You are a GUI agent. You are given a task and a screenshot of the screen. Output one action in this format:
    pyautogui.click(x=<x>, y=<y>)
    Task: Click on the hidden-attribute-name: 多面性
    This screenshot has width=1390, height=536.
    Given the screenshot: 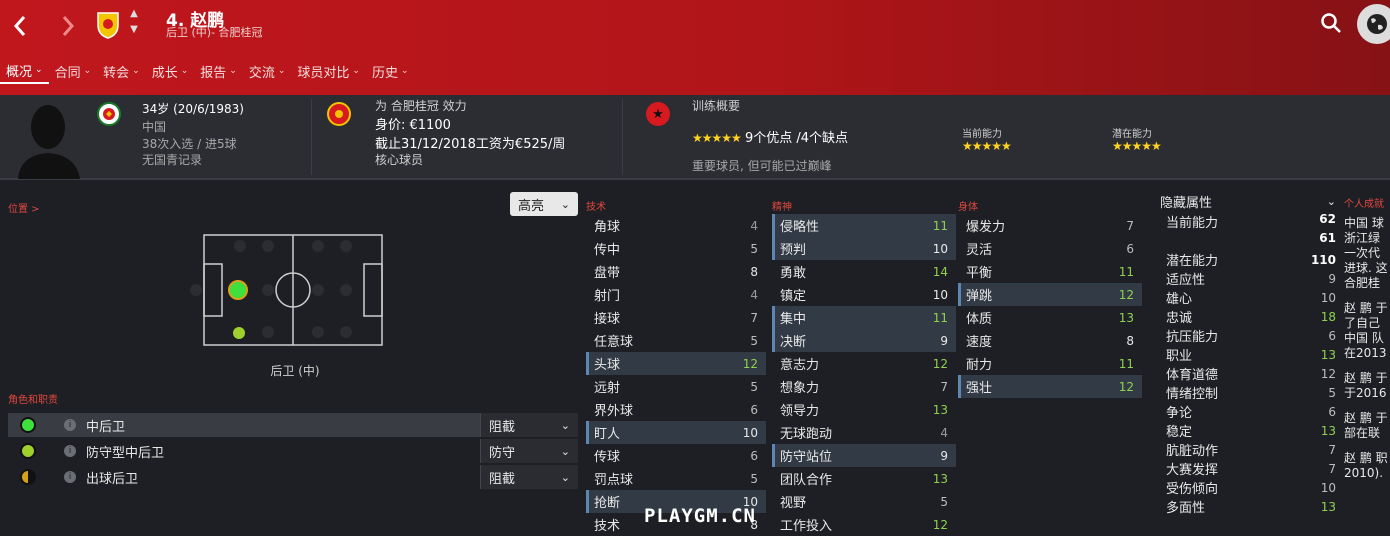 What is the action you would take?
    pyautogui.click(x=1186, y=508)
    